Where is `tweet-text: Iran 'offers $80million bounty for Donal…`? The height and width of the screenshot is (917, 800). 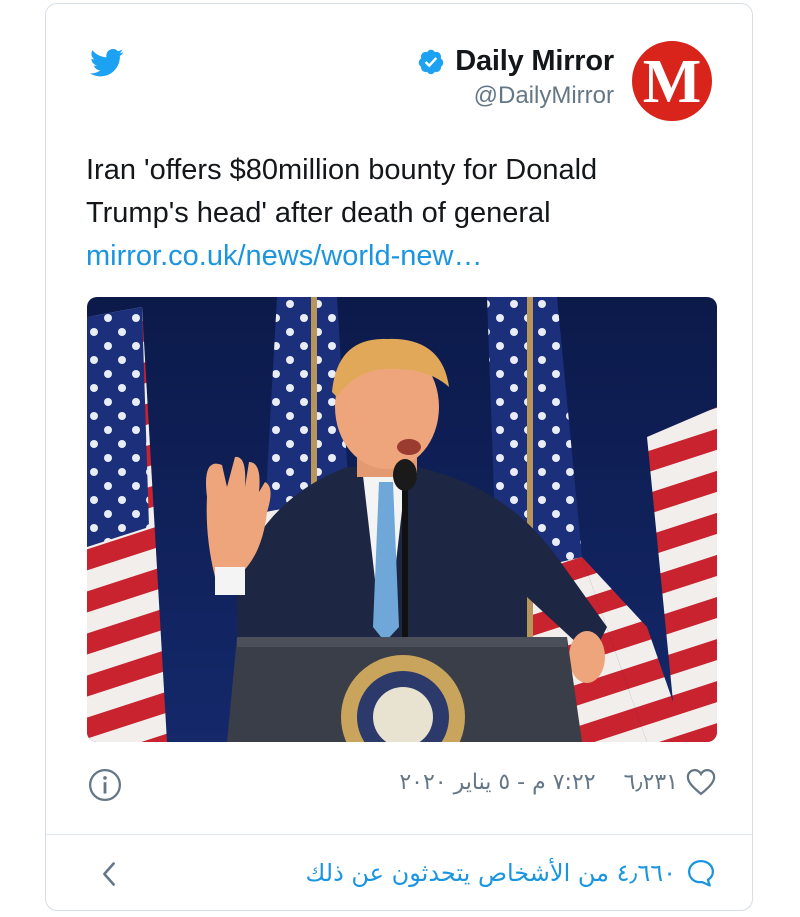 tweet-text: Iran 'offers $80million bounty for Donal… is located at coordinates (342, 191).